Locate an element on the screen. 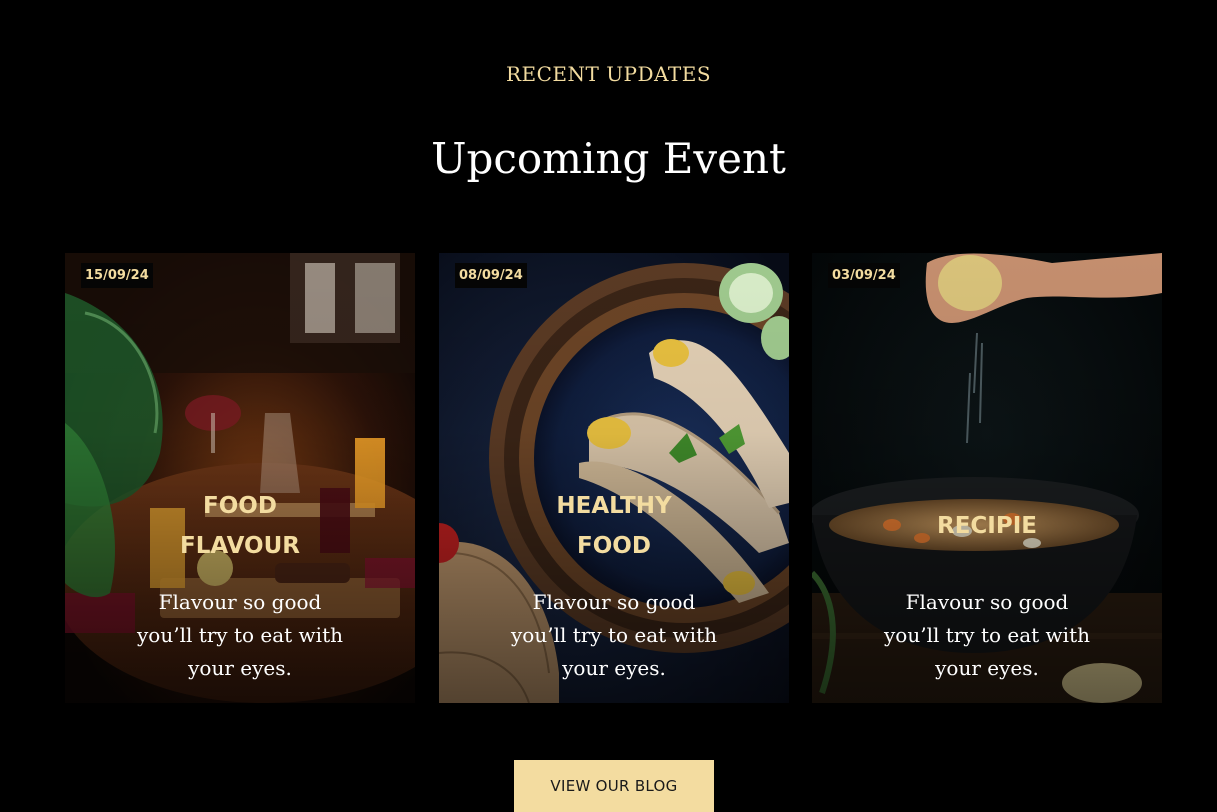  event-title-line2: FOOD is located at coordinates (614, 546).